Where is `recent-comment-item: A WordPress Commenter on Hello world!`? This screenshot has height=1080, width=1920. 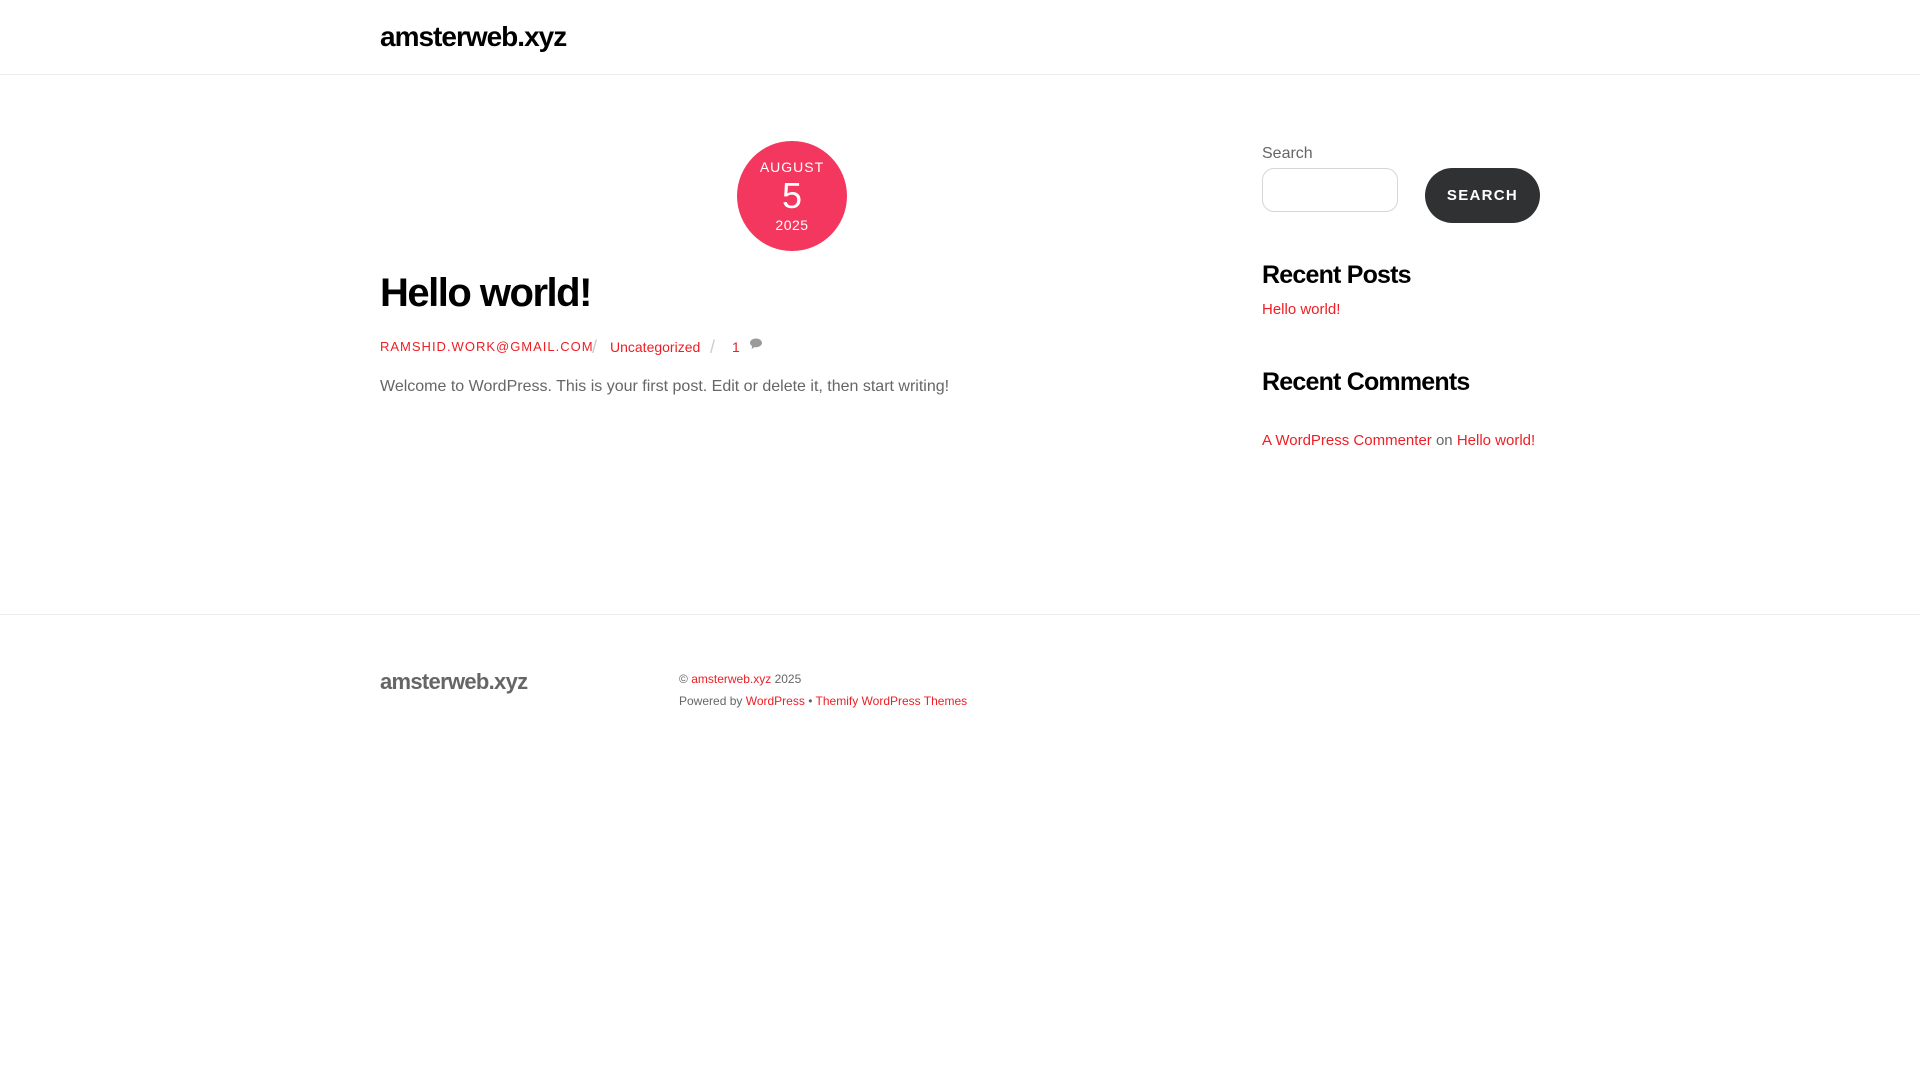
recent-comment-item: A WordPress Commenter on Hello world! is located at coordinates (1398, 441).